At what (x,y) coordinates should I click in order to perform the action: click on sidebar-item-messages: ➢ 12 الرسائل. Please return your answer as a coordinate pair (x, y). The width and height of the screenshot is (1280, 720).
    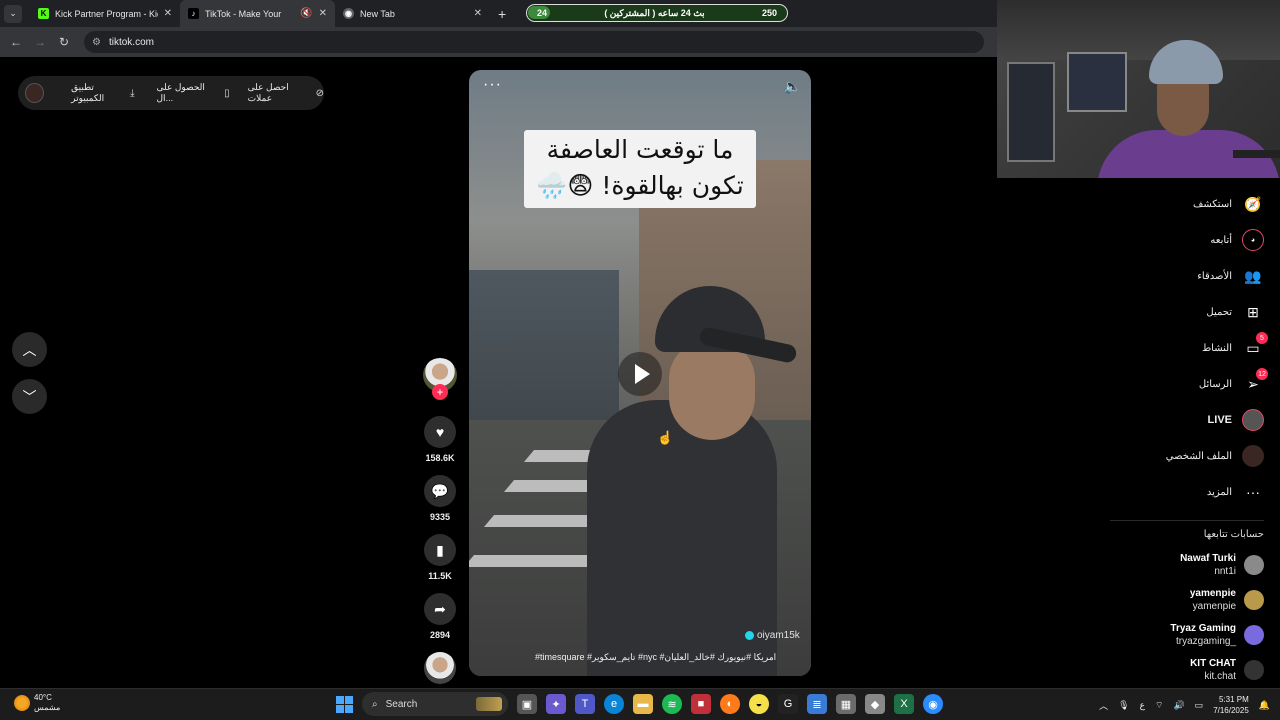
    Looking at the image, I should click on (1195, 384).